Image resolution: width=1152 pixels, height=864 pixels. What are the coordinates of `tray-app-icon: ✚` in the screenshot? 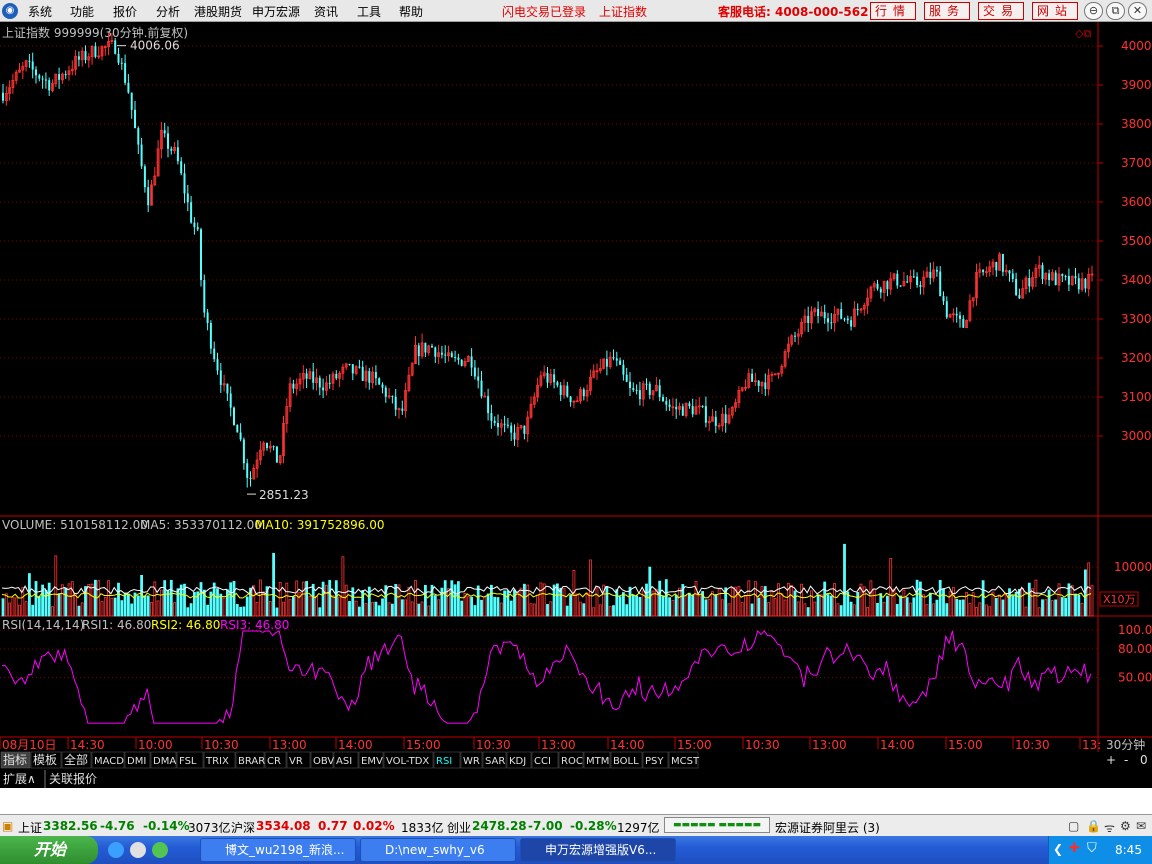 It's located at (1074, 848).